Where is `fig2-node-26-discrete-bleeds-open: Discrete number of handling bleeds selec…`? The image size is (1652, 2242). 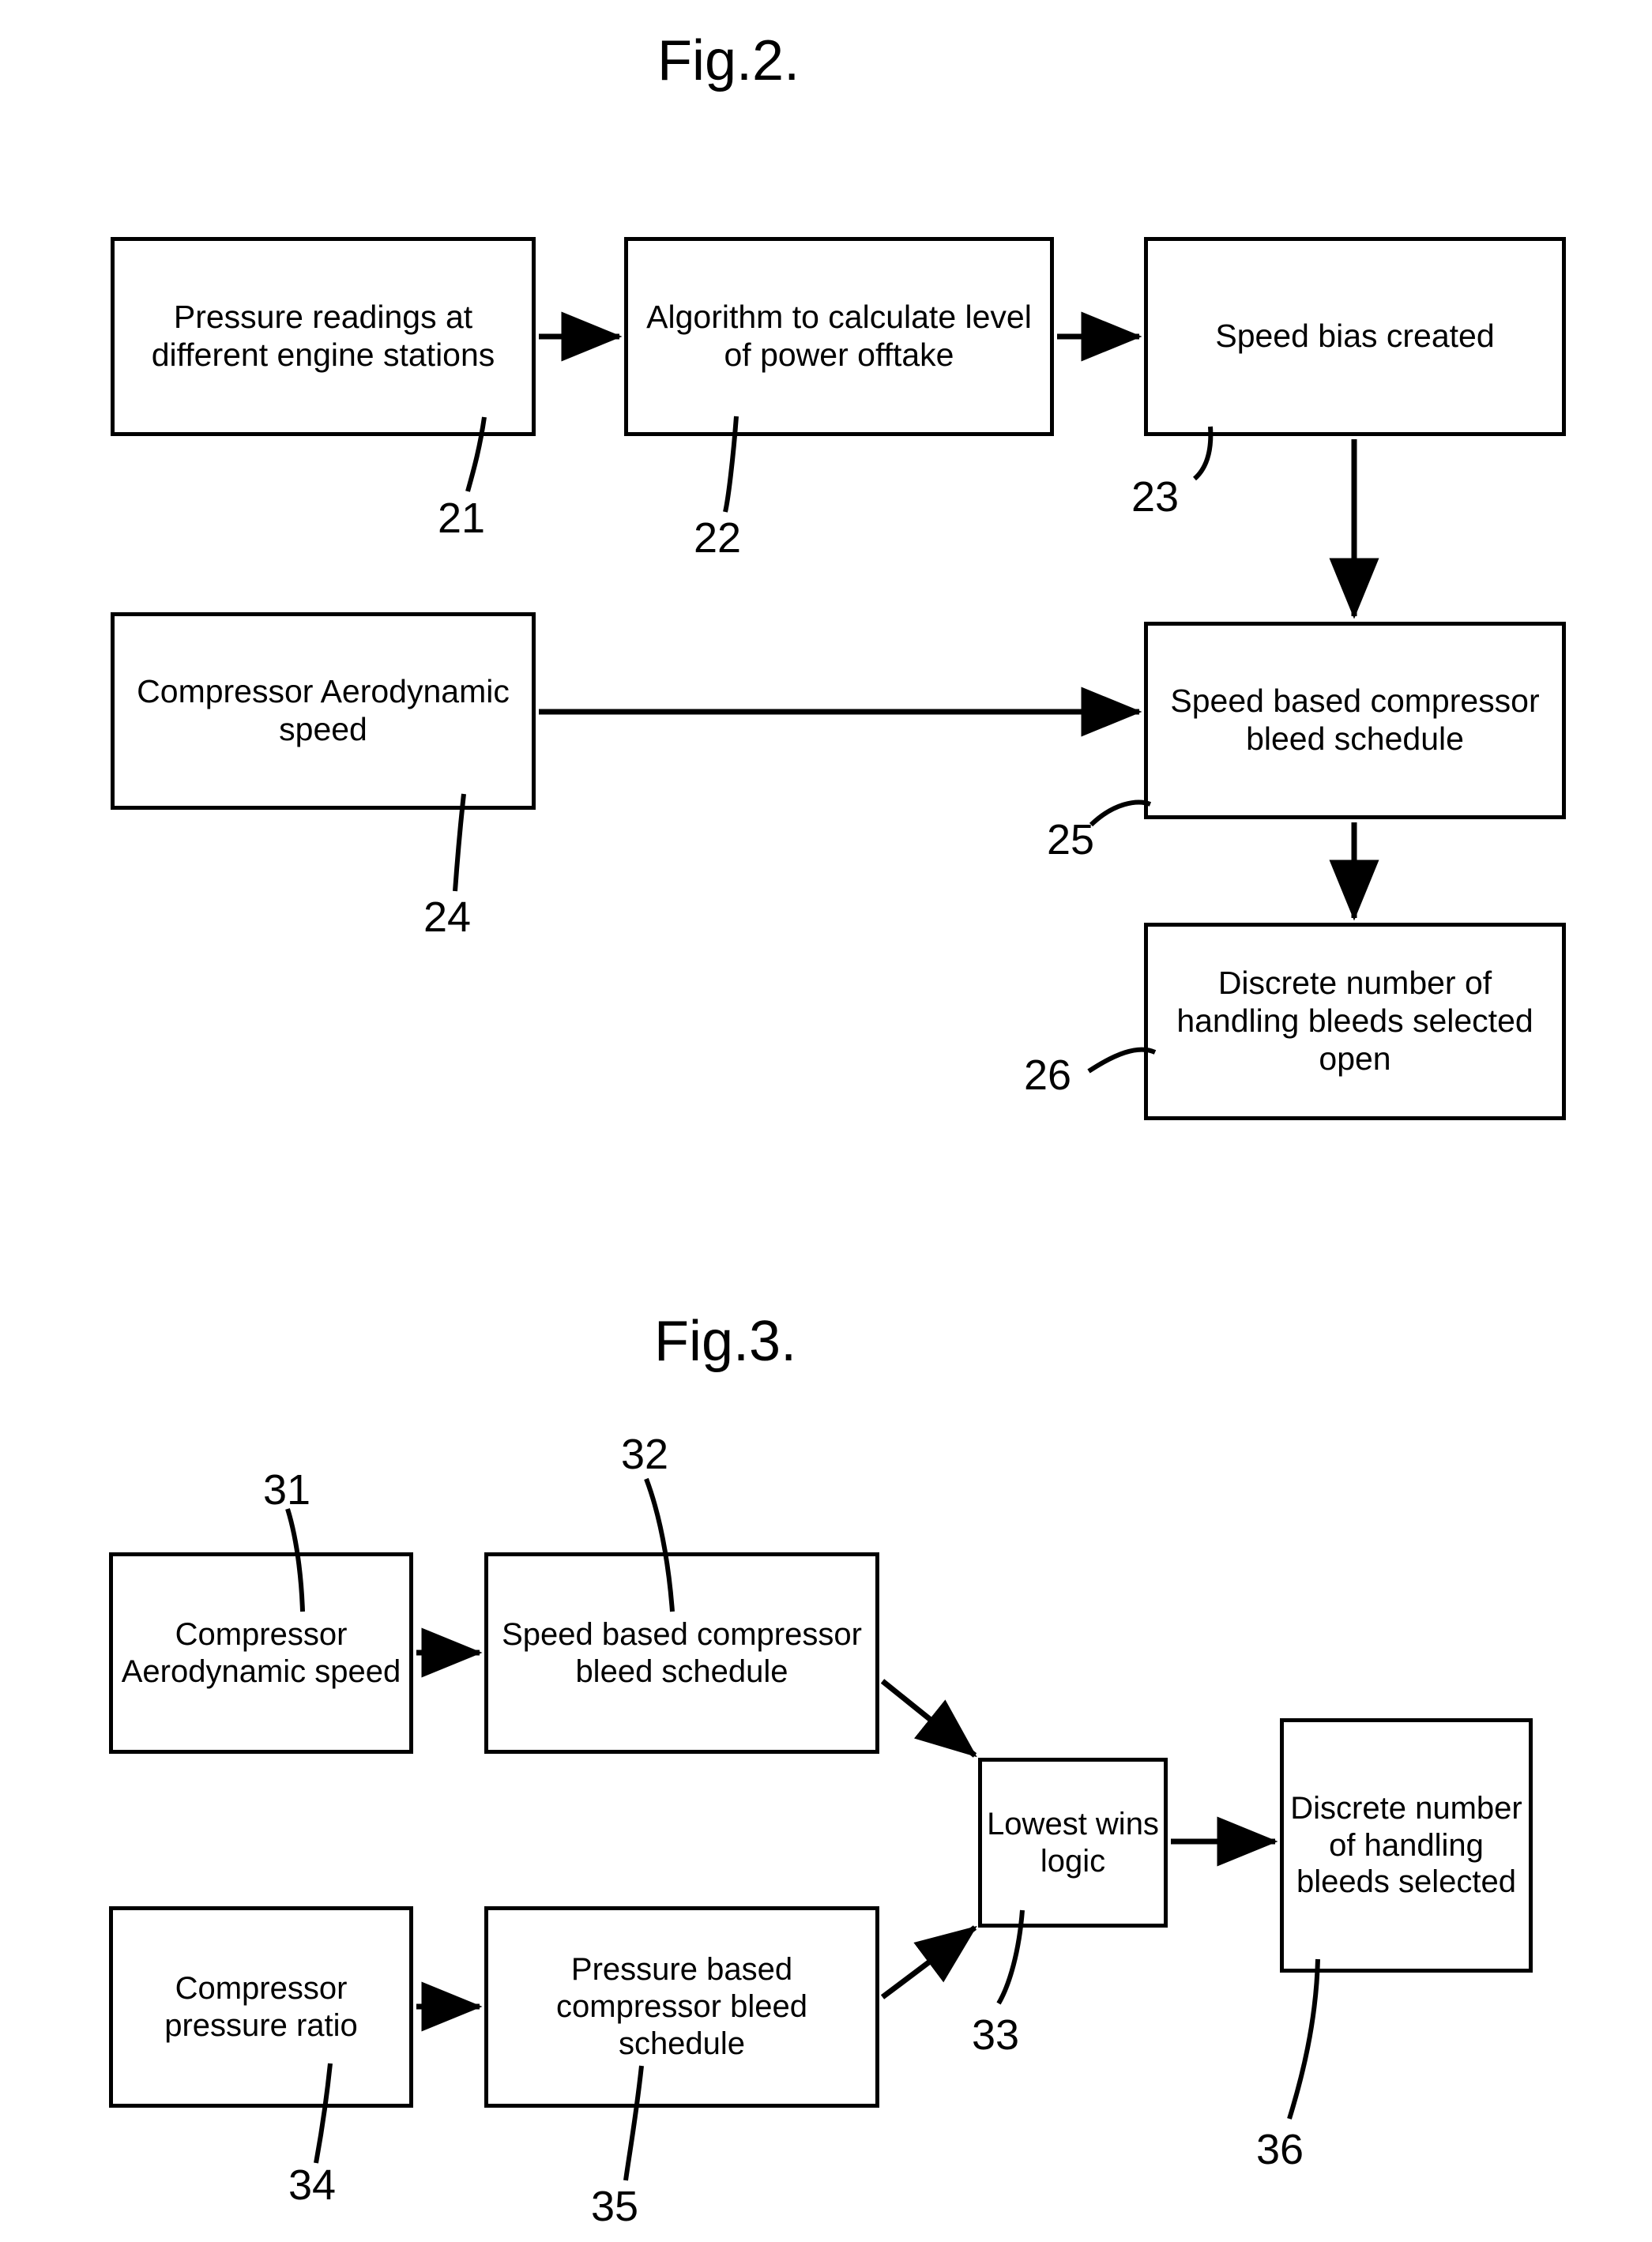 fig2-node-26-discrete-bleeds-open: Discrete number of handling bleeds selec… is located at coordinates (1355, 1021).